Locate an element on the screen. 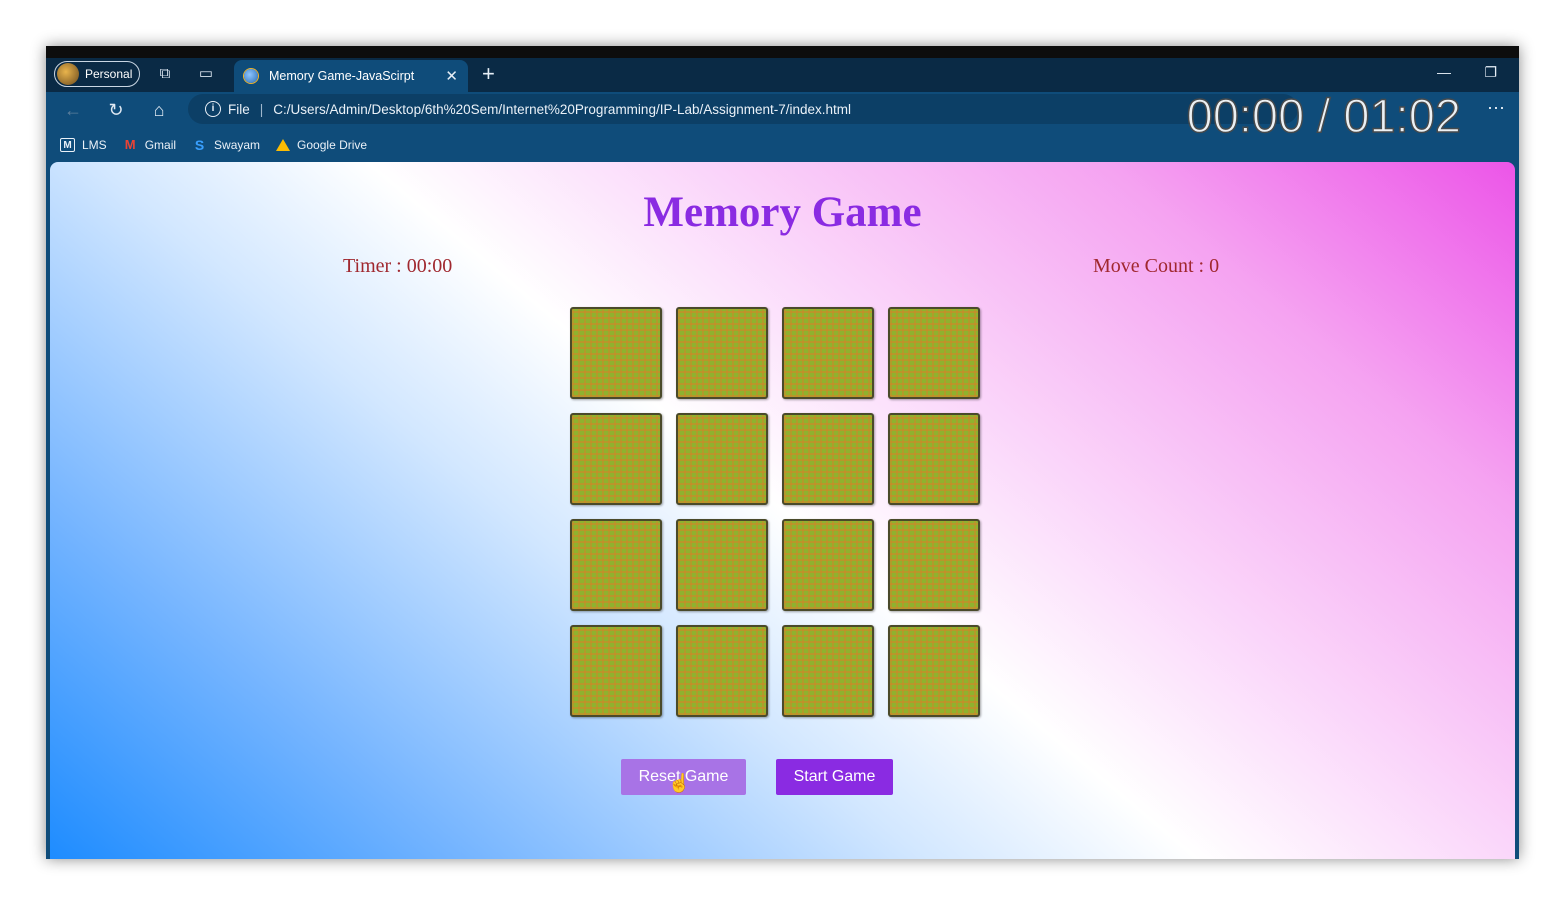  profile-avatar is located at coordinates (68, 74).